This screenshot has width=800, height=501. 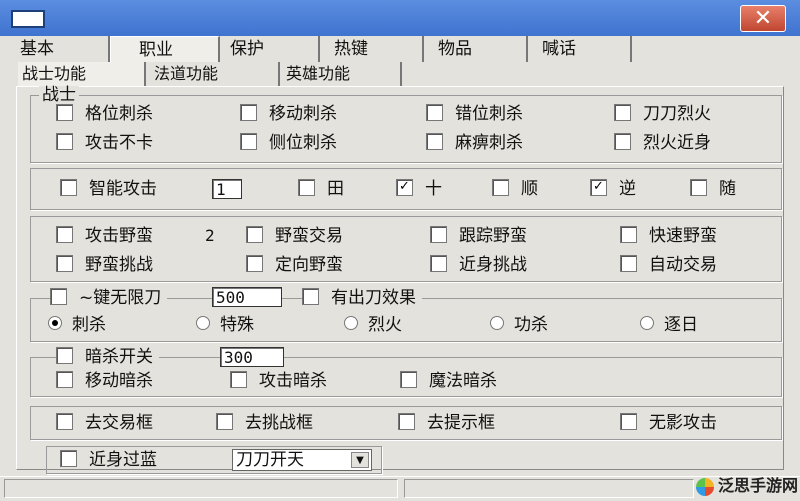 What do you see at coordinates (474, 113) in the screenshot?
I see `checkbox-错位刺杀: 错位刺杀` at bounding box center [474, 113].